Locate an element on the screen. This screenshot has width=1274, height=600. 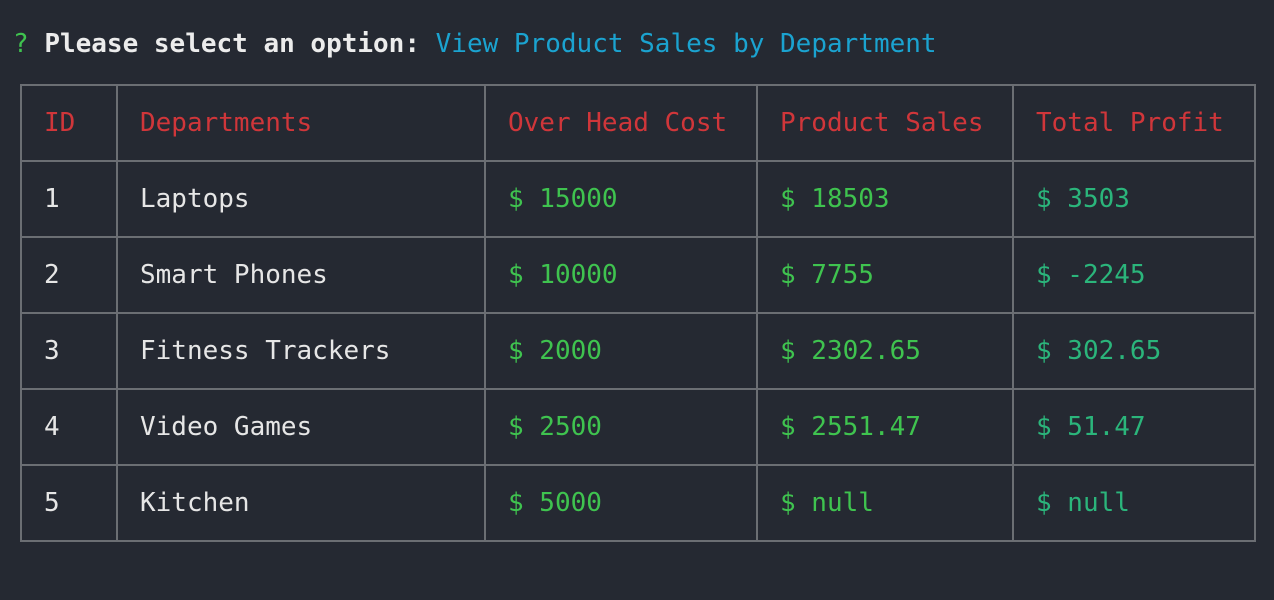
cell-department: Kitchen is located at coordinates (301, 503).